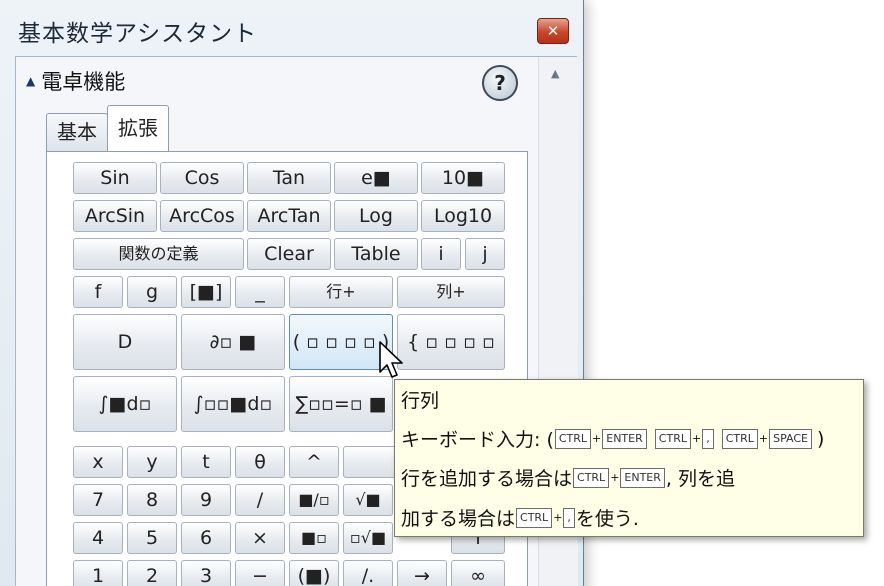 This screenshot has width=884, height=586. What do you see at coordinates (341, 292) in the screenshot?
I see `key-add-row: 行+` at bounding box center [341, 292].